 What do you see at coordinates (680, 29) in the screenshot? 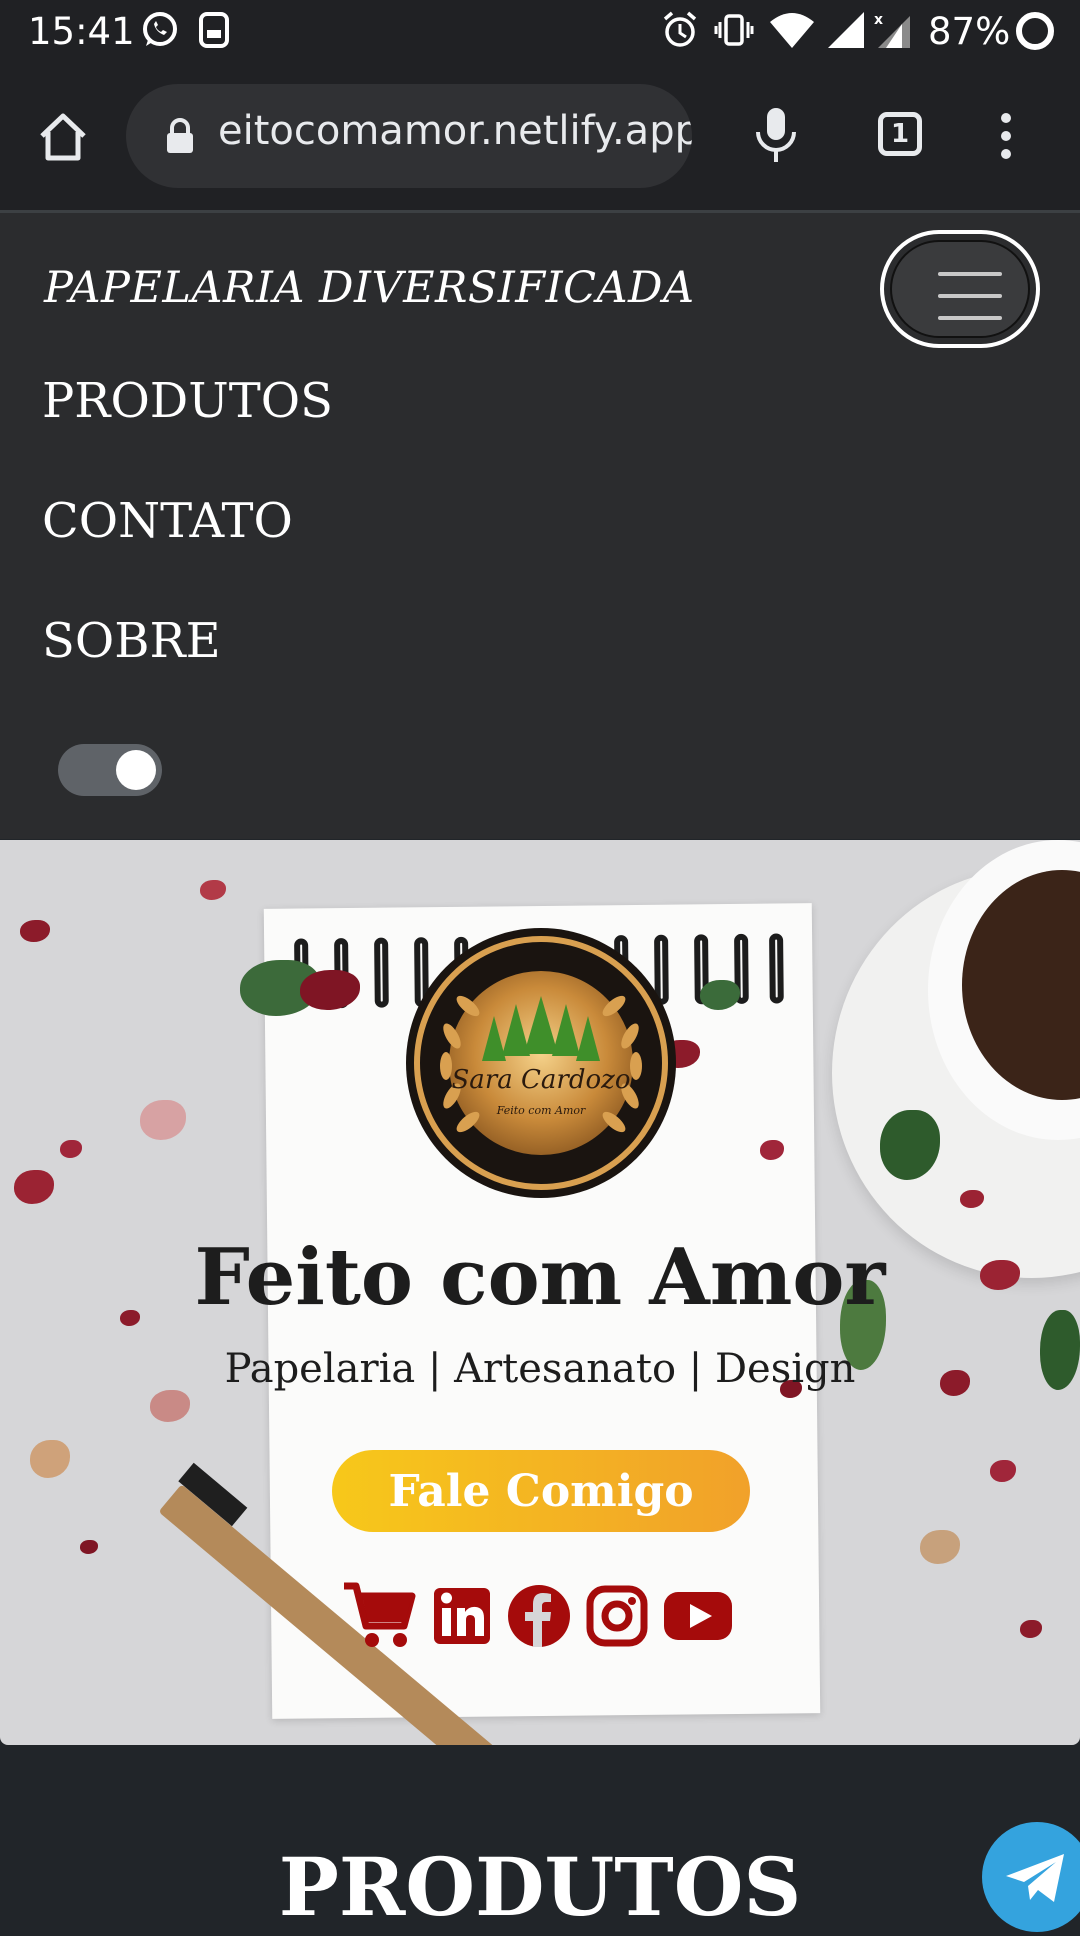
I see `alarm-icon` at bounding box center [680, 29].